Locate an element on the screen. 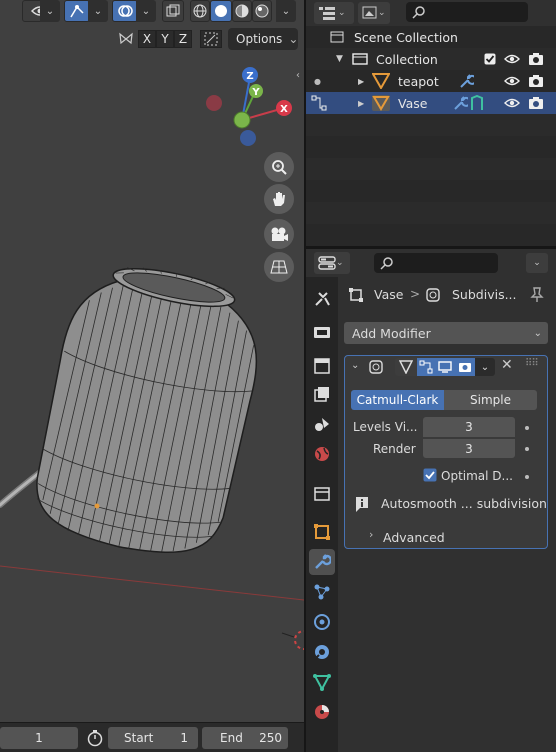 The width and height of the screenshot is (556, 752). tab-view-layer is located at coordinates (322, 394).